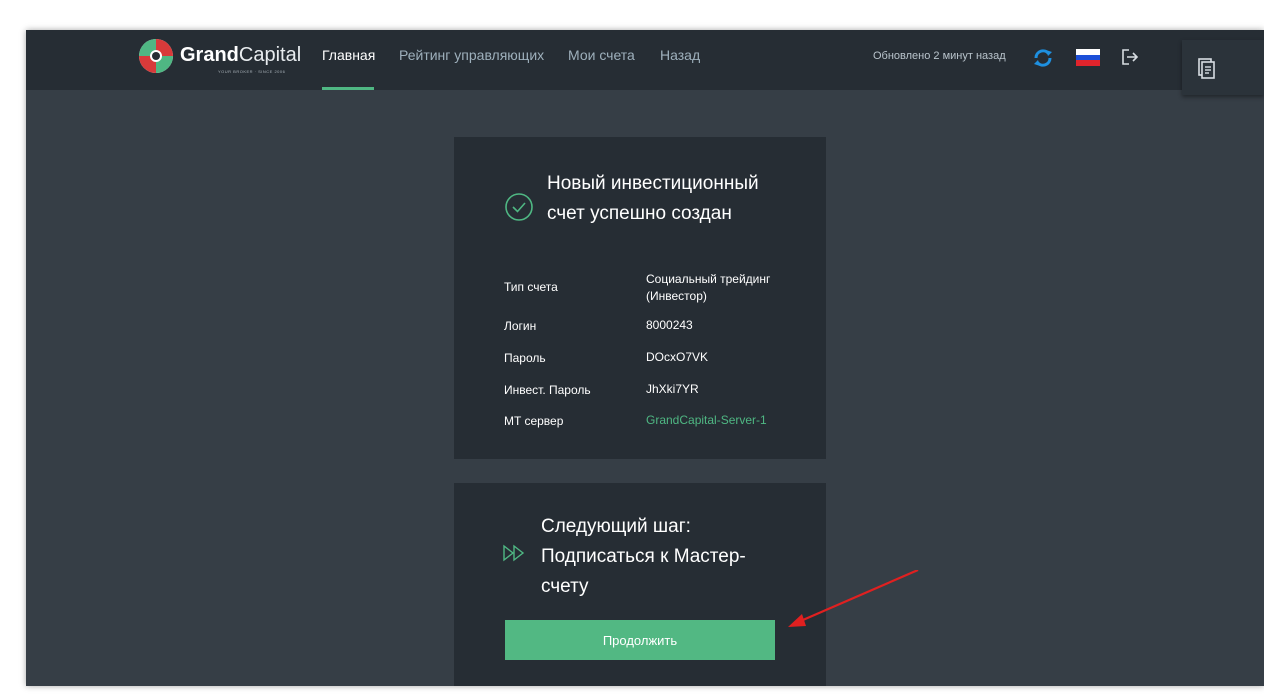 Image resolution: width=1264 pixels, height=700 pixels. What do you see at coordinates (680, 55) in the screenshot?
I see `nav-item-back: Назад` at bounding box center [680, 55].